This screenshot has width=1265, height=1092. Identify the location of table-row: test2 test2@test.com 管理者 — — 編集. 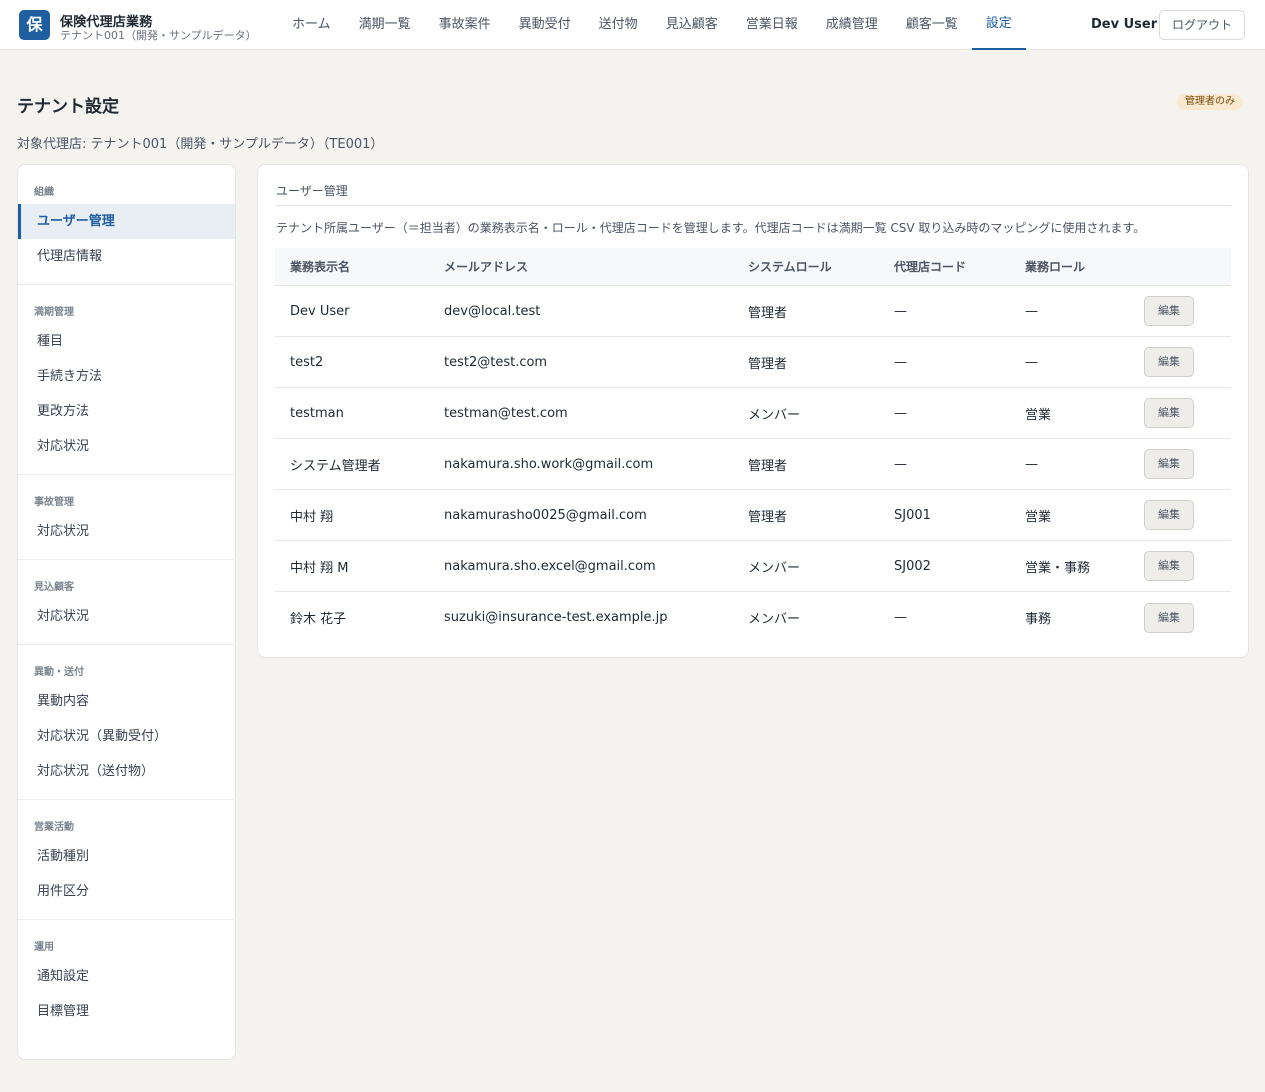
(753, 362).